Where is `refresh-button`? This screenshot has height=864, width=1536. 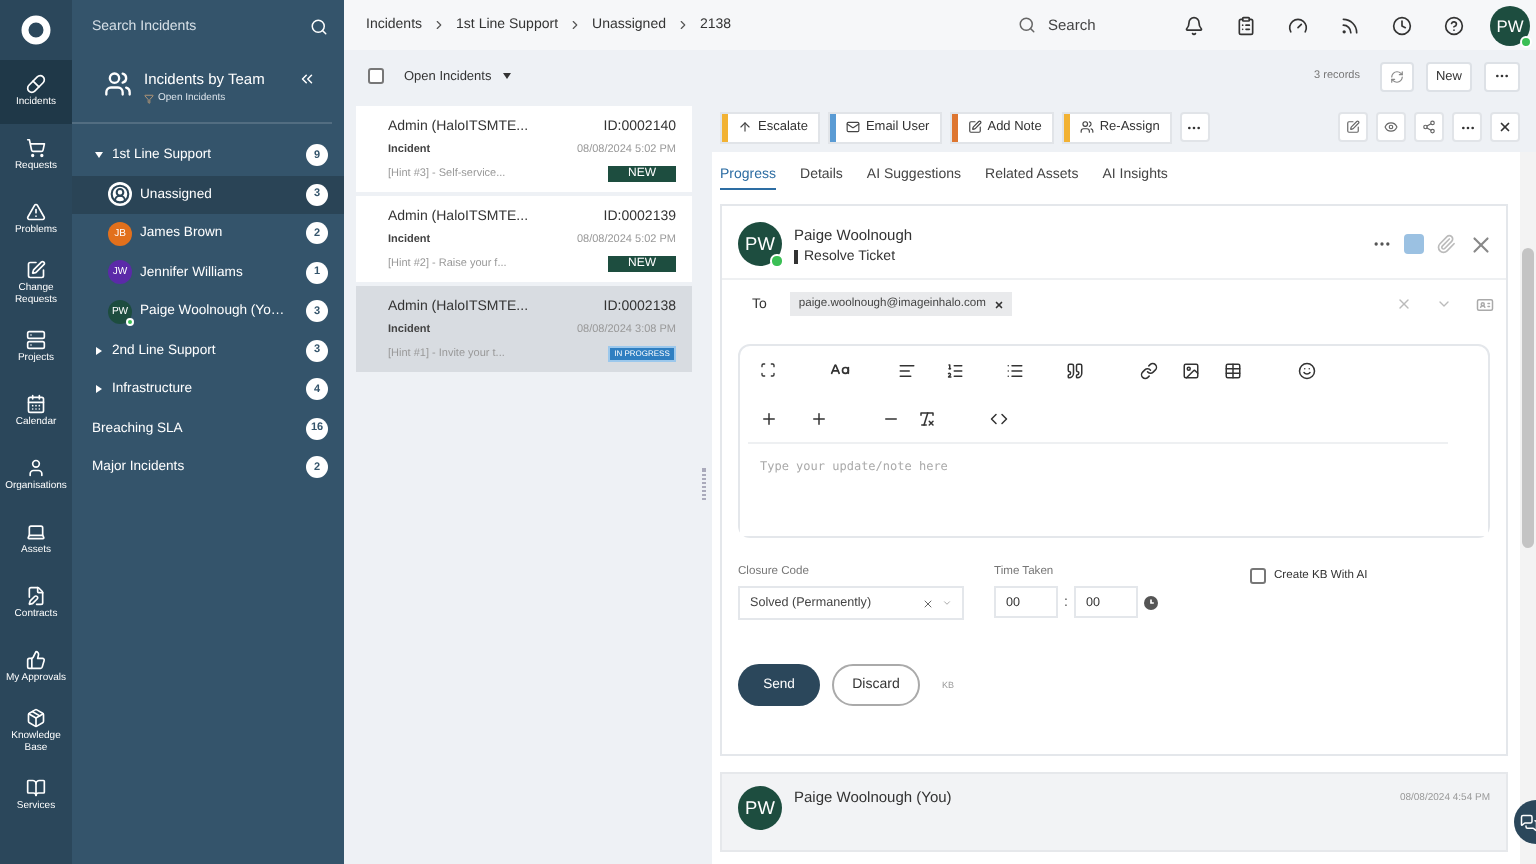
refresh-button is located at coordinates (1396, 76).